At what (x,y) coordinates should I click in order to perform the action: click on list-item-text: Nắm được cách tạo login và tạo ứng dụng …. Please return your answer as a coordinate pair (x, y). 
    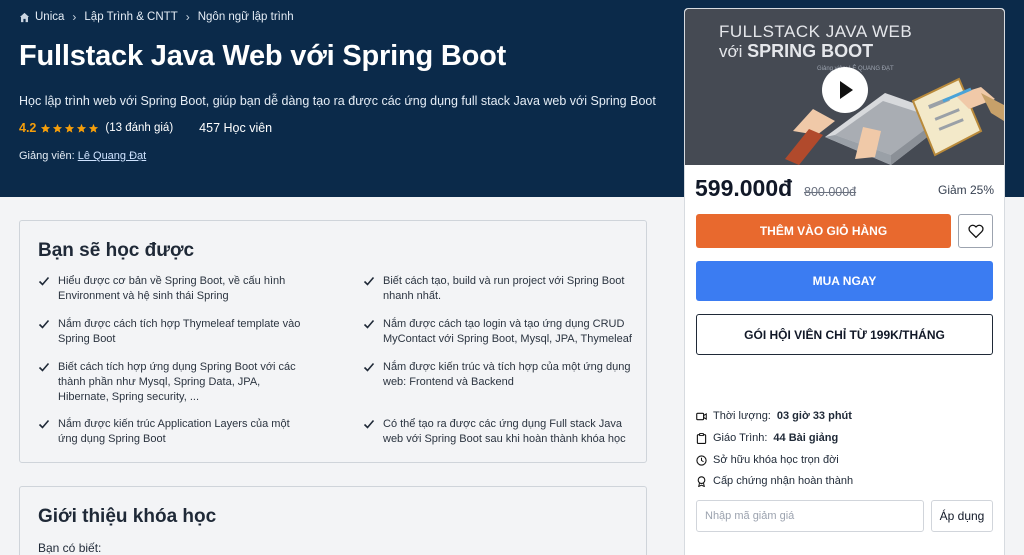
    Looking at the image, I should click on (507, 331).